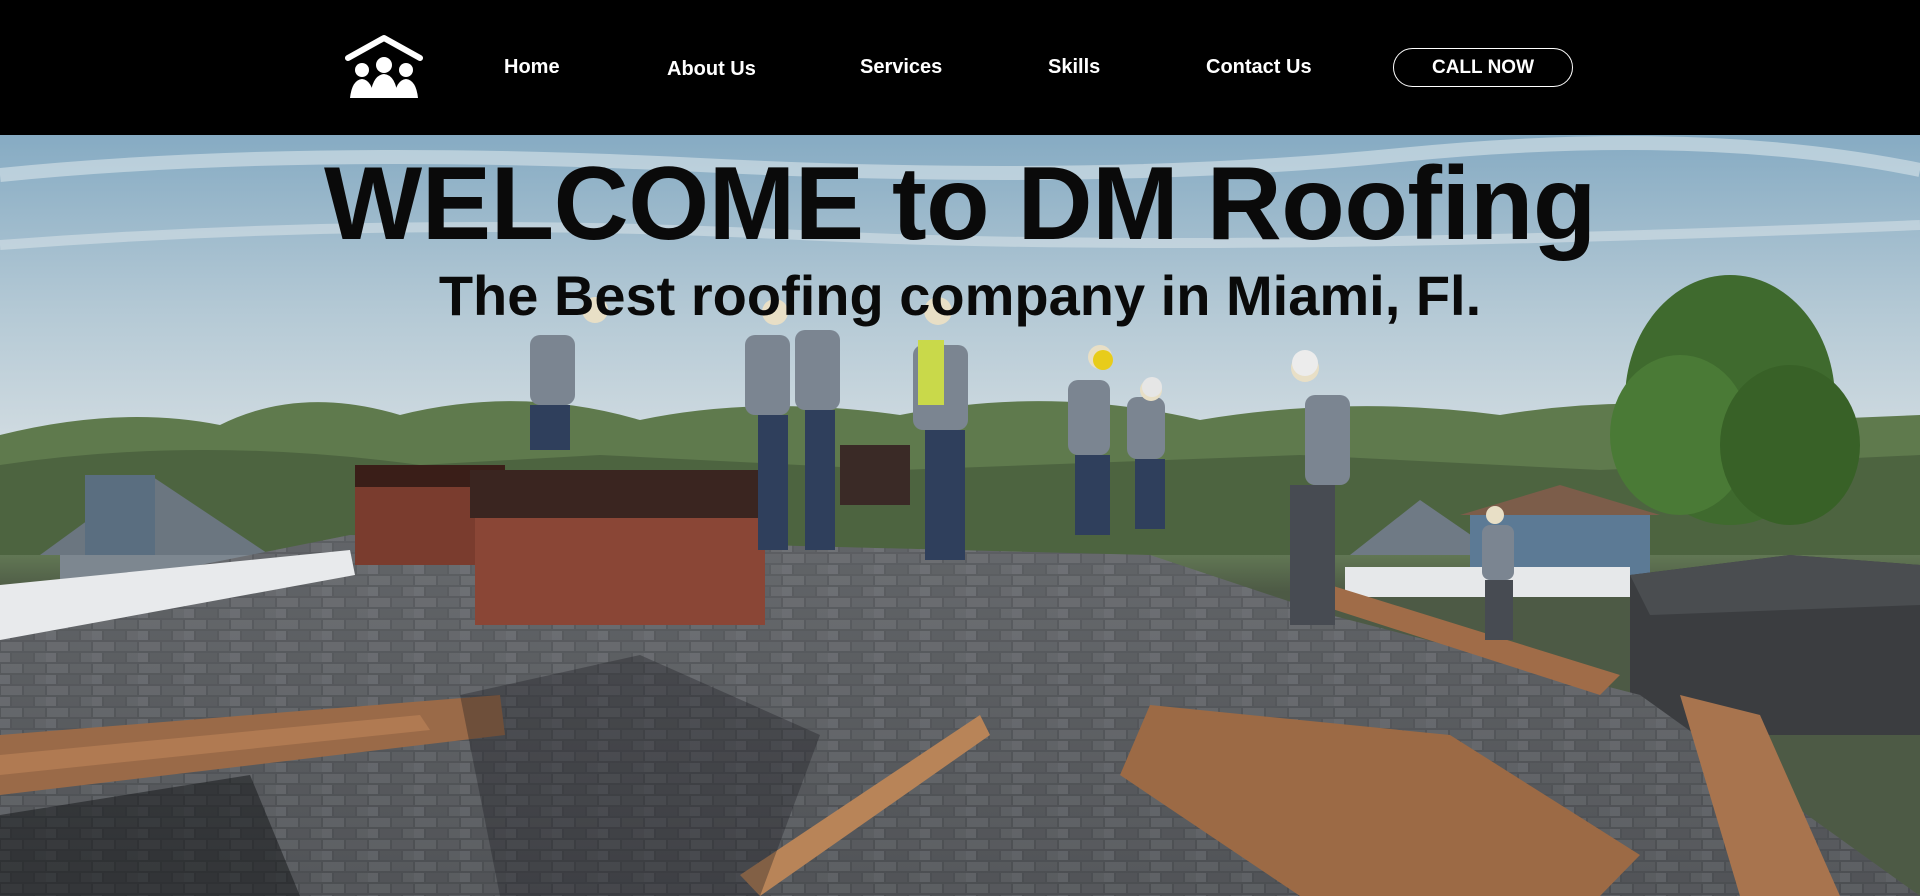  I want to click on nav-about-link: About Us, so click(711, 69).